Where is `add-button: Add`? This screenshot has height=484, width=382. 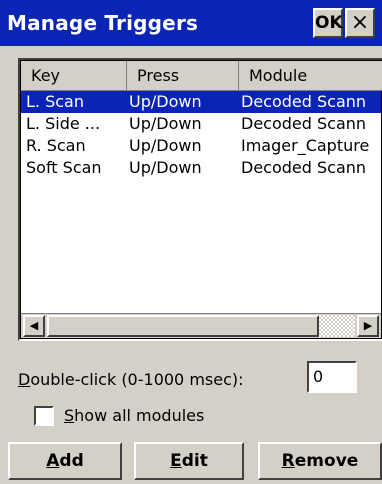
add-button: Add is located at coordinates (65, 461).